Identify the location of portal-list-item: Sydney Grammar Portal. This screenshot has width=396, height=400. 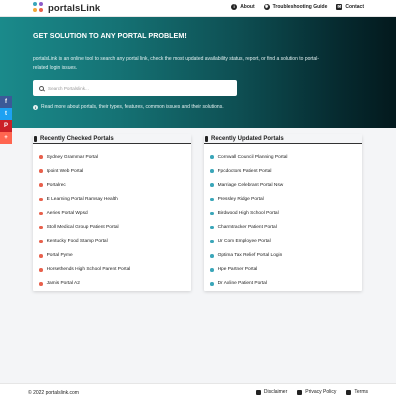
(84, 157).